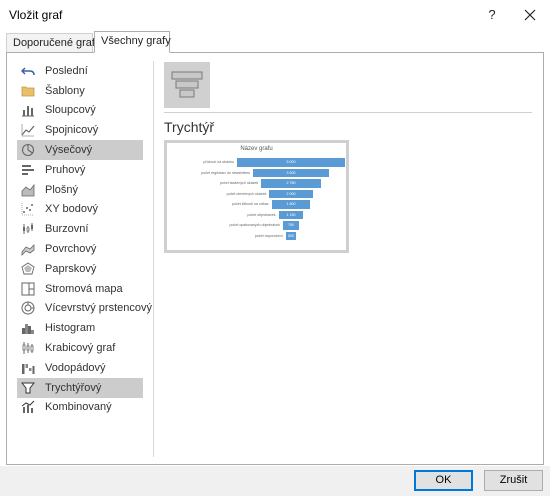 Image resolution: width=550 pixels, height=496 pixels. I want to click on funnel-value-label: 2 000, so click(291, 193).